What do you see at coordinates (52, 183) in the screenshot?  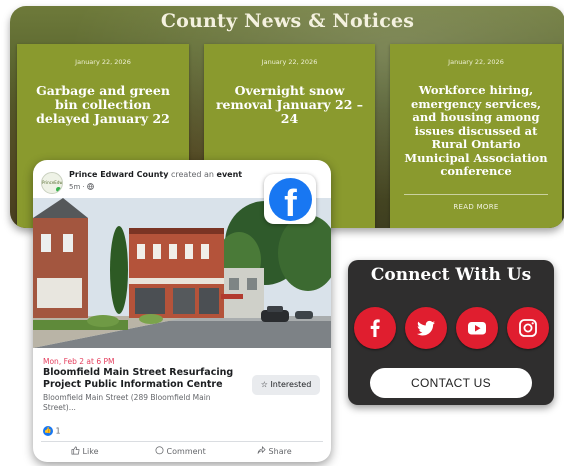 I see `avatar: PrinceEdward` at bounding box center [52, 183].